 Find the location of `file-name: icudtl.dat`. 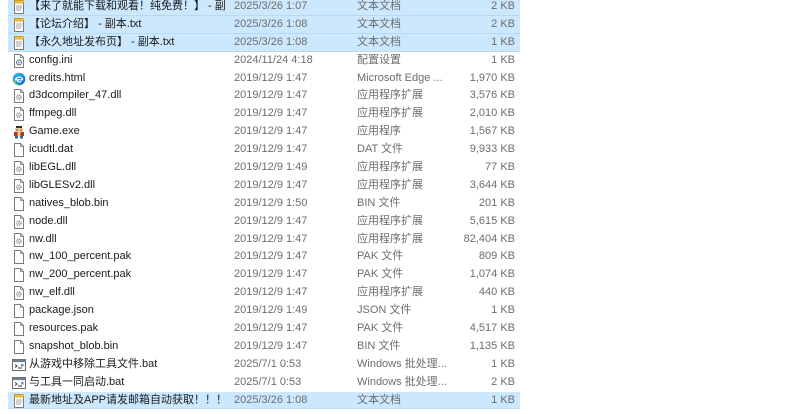

file-name: icudtl.dat is located at coordinates (51, 149).